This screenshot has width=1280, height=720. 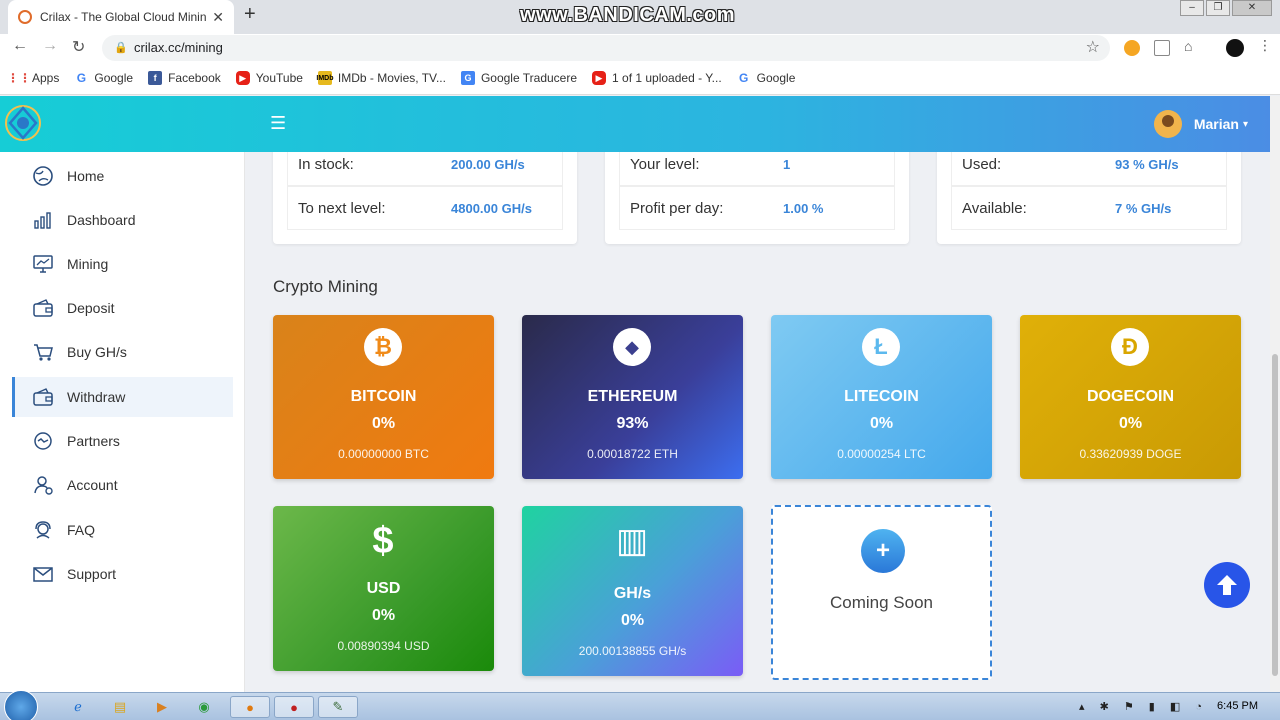 What do you see at coordinates (425, 208) in the screenshot?
I see `next-level-row: To next level: 4800.00 GH/s` at bounding box center [425, 208].